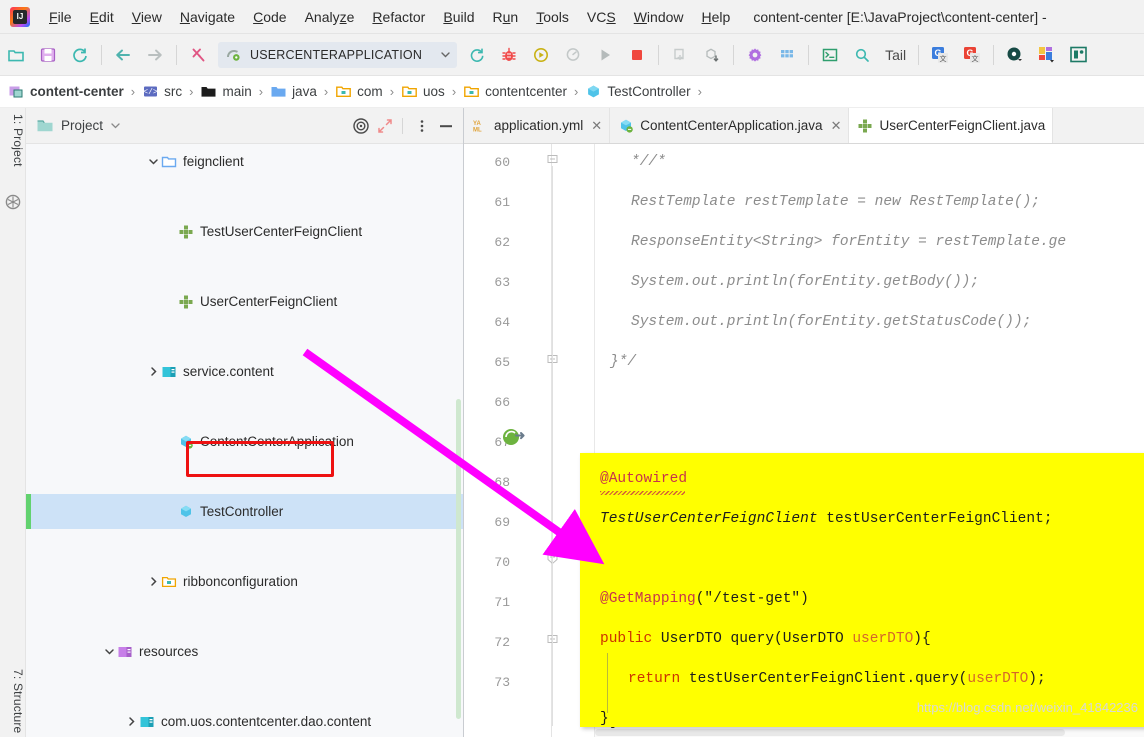 This screenshot has height=737, width=1144. Describe the element at coordinates (244, 161) in the screenshot. I see `tree-item-feignclient: feignclient` at that location.